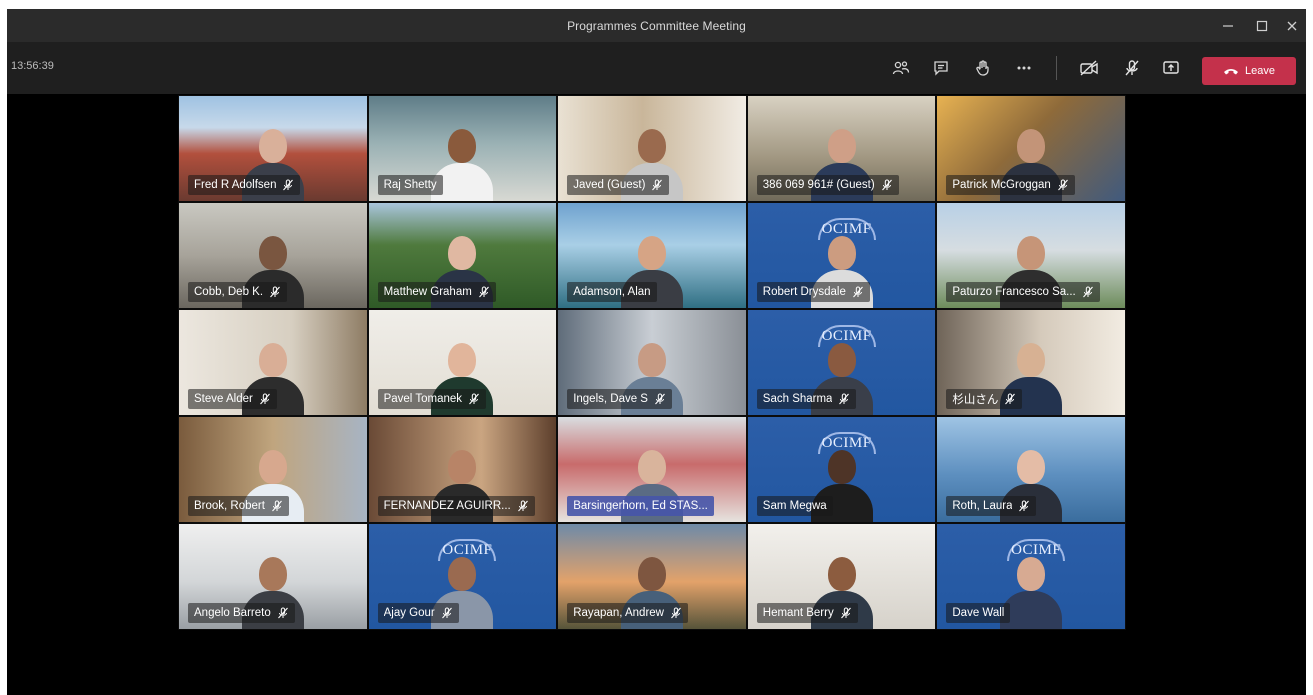 Image resolution: width=1313 pixels, height=695 pixels. What do you see at coordinates (901, 68) in the screenshot?
I see `people-icon` at bounding box center [901, 68].